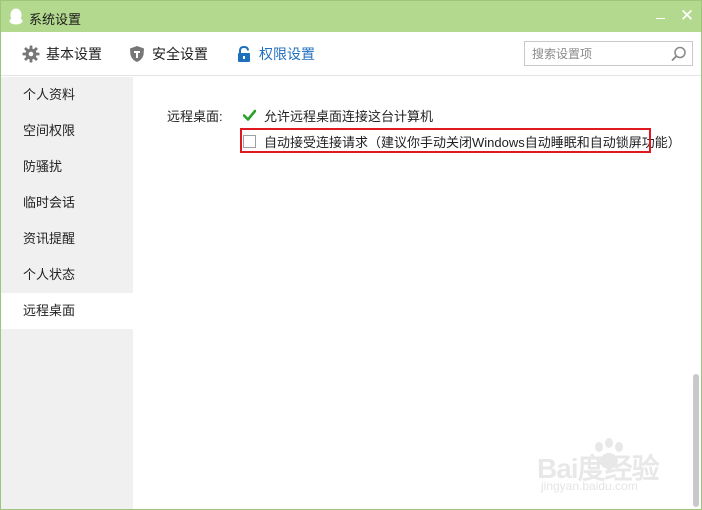 This screenshot has width=702, height=510. Describe the element at coordinates (687, 16) in the screenshot. I see `close-button: ✕` at that location.